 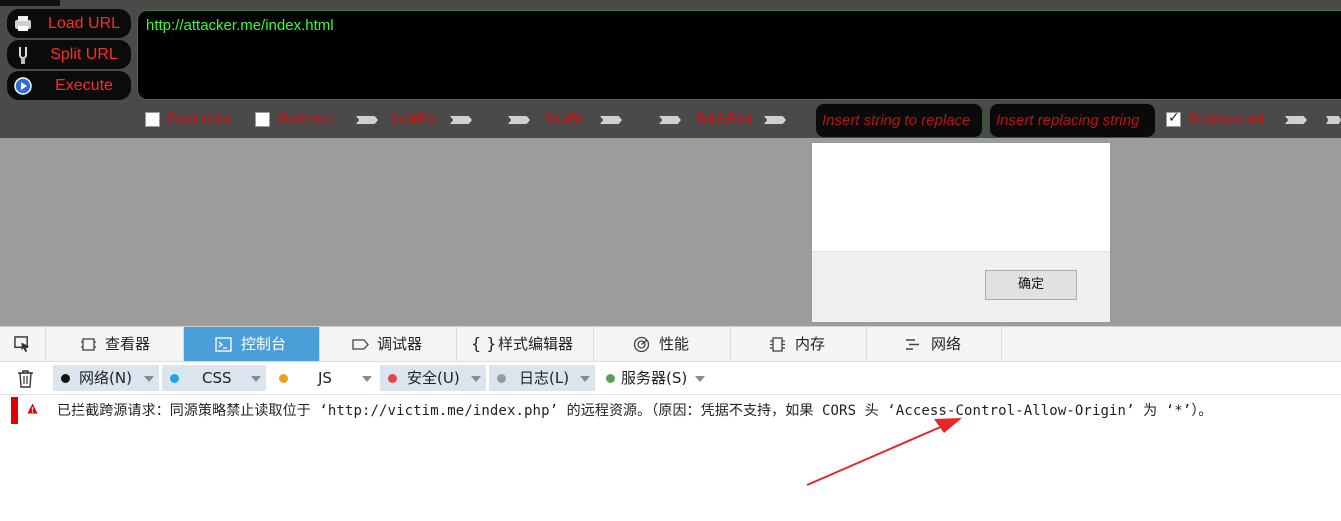 I want to click on hex-label: 0xHEX, so click(x=413, y=119).